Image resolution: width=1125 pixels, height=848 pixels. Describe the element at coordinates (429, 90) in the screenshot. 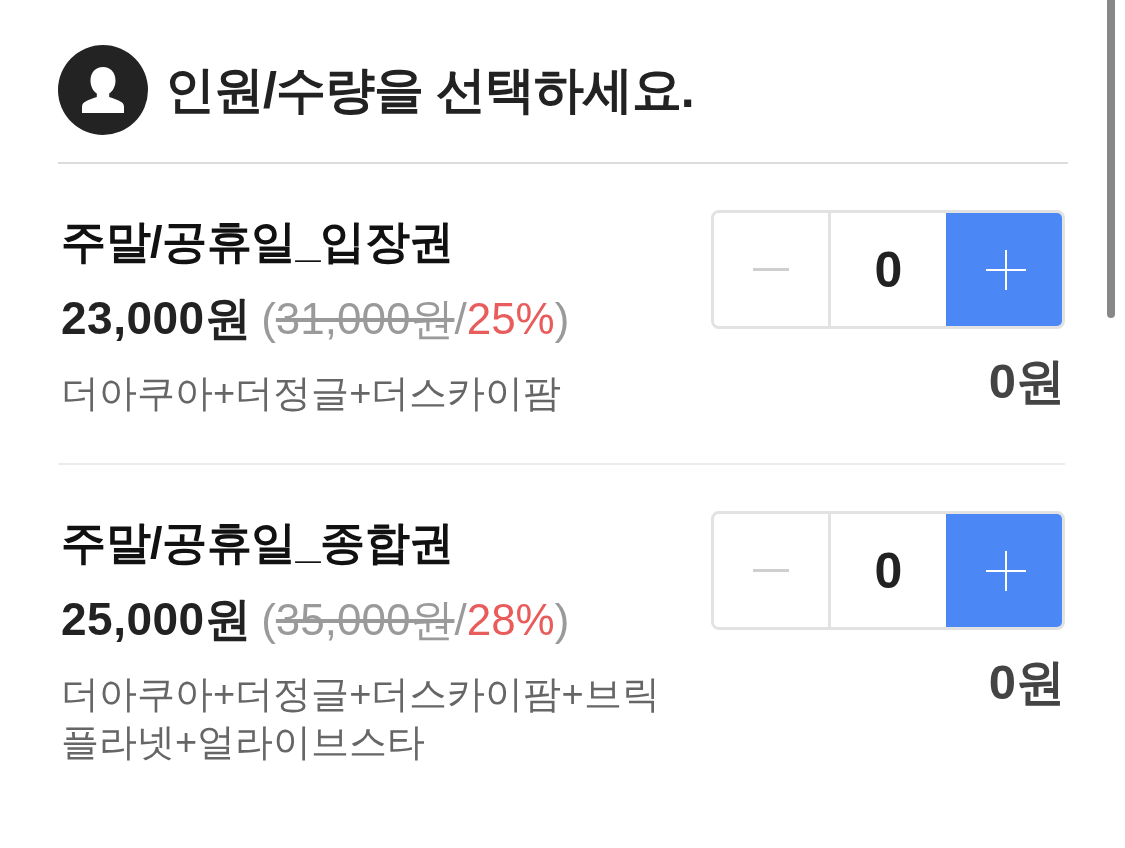

I see `section-title: 인원/수량을 선택하세요.` at that location.